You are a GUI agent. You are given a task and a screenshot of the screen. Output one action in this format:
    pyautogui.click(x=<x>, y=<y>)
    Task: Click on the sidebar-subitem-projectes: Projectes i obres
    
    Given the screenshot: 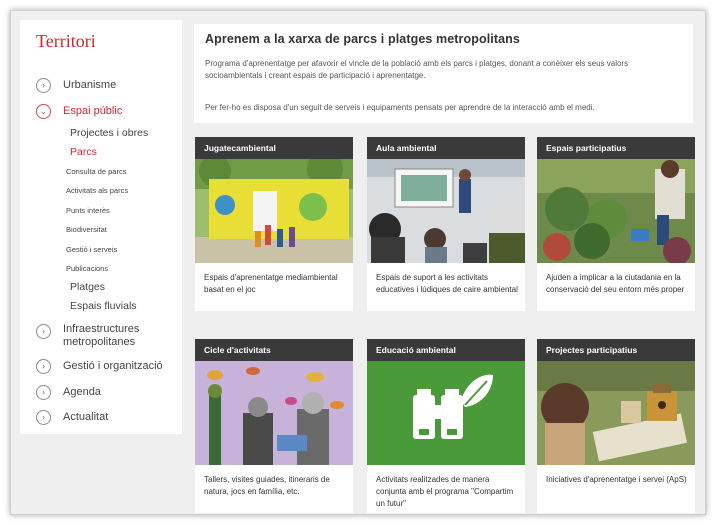 What is the action you would take?
    pyautogui.click(x=109, y=133)
    